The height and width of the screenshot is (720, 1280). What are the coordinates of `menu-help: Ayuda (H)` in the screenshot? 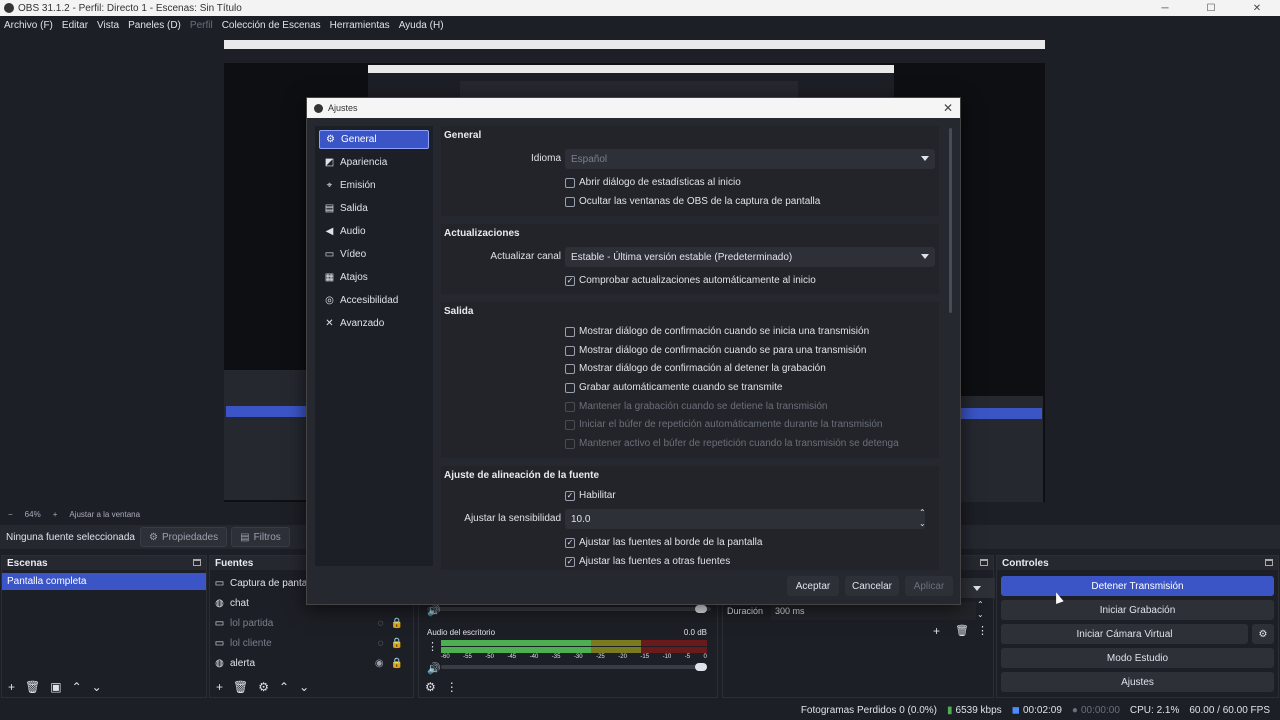 It's located at (421, 25).